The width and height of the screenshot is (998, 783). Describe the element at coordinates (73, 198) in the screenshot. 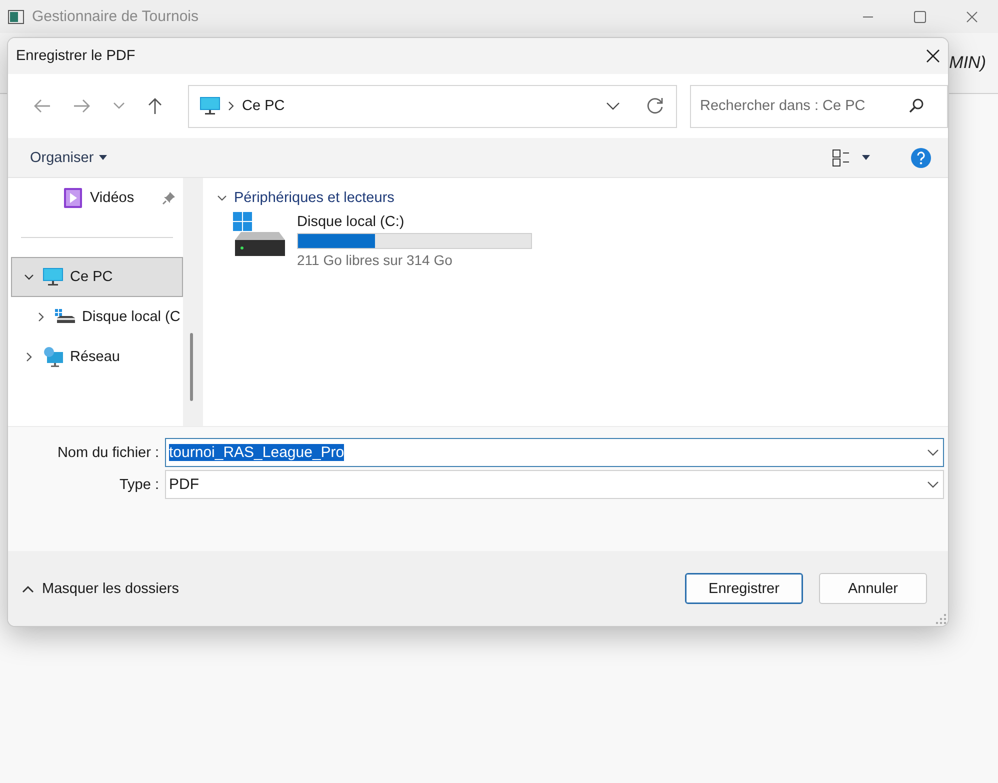

I see `video-icon` at that location.